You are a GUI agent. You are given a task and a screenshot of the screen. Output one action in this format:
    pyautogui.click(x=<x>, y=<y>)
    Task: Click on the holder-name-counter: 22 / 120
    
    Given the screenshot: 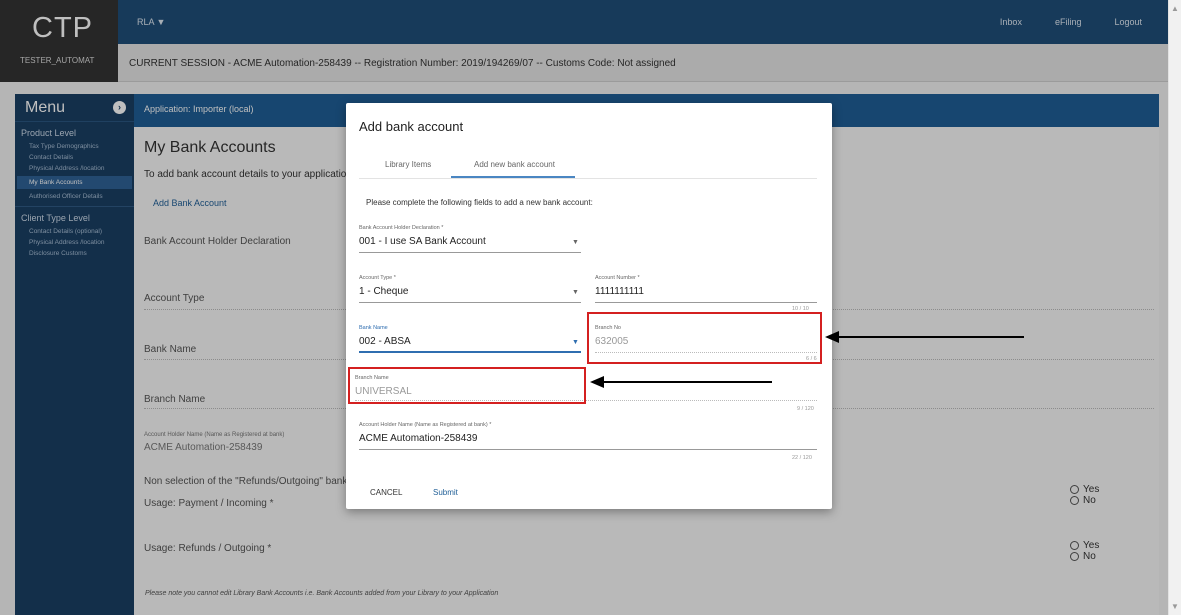 What is the action you would take?
    pyautogui.click(x=802, y=458)
    